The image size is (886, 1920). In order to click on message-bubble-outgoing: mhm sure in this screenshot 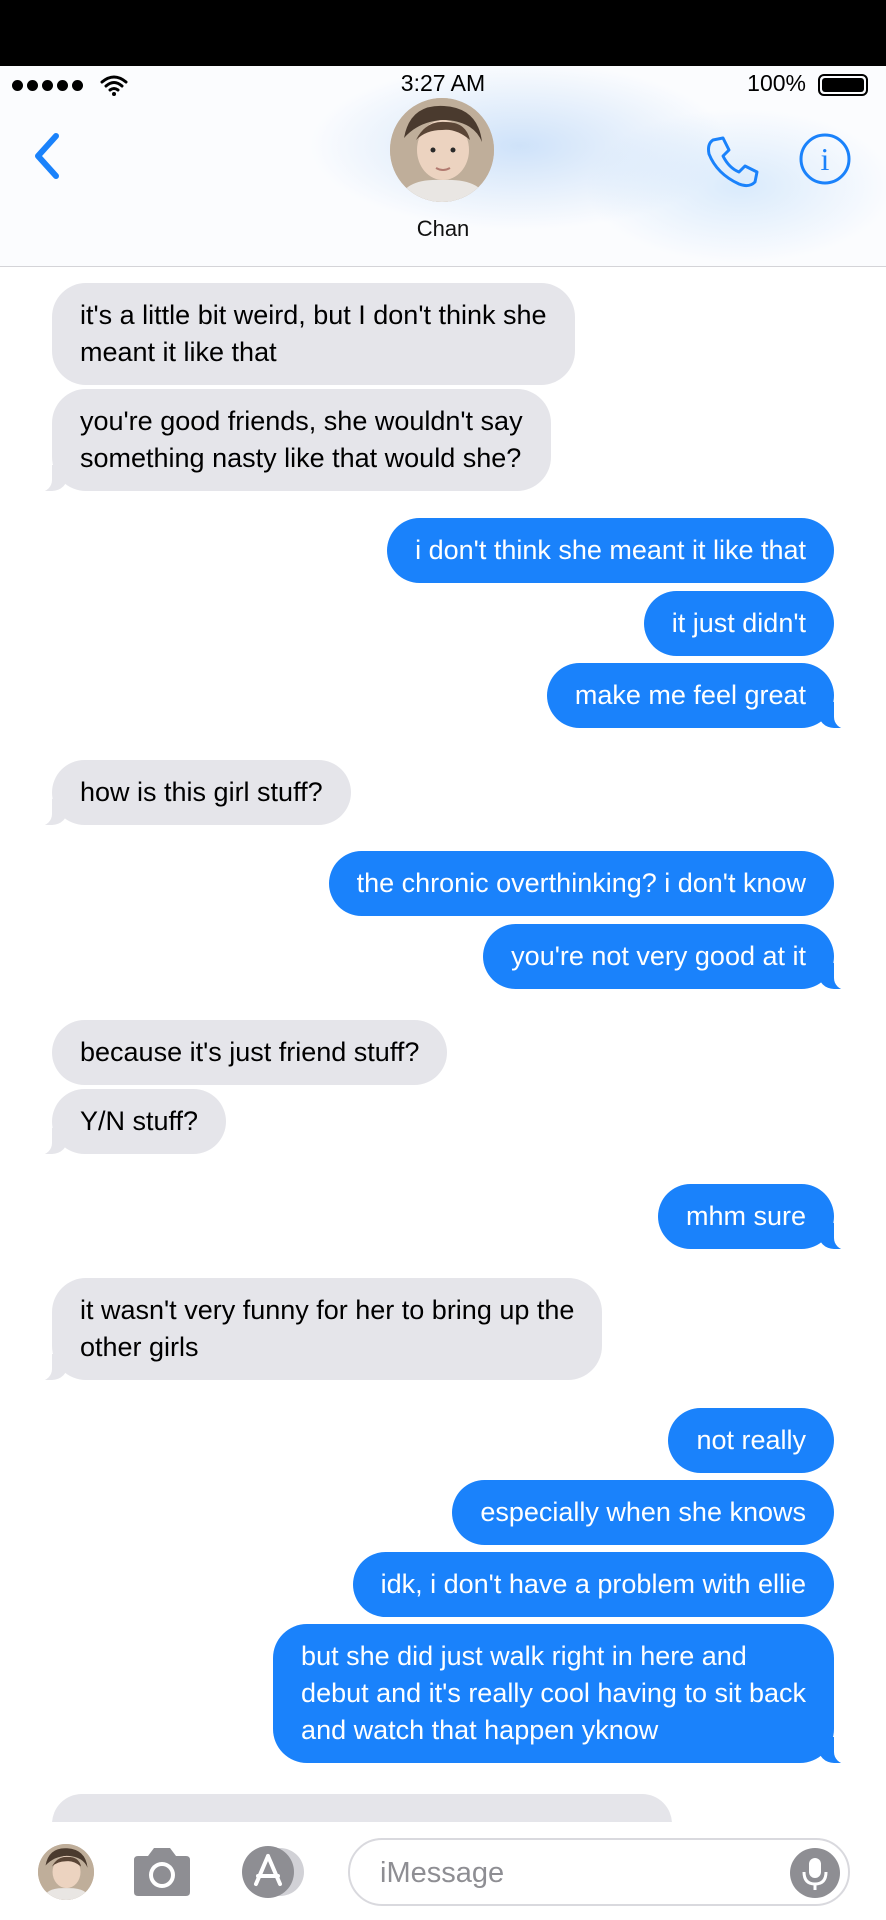, I will do `click(757, 1217)`.